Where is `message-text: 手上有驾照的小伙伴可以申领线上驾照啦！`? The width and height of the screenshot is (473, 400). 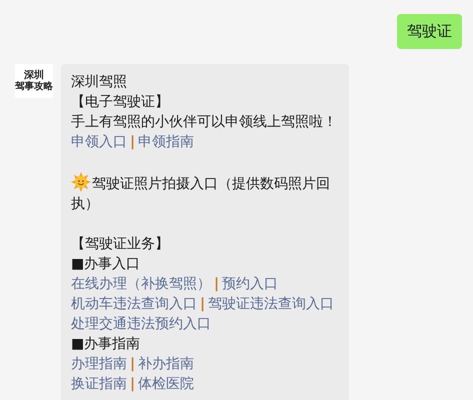
message-text: 手上有驾照的小伙伴可以申领线上驾照啦！ is located at coordinates (204, 122).